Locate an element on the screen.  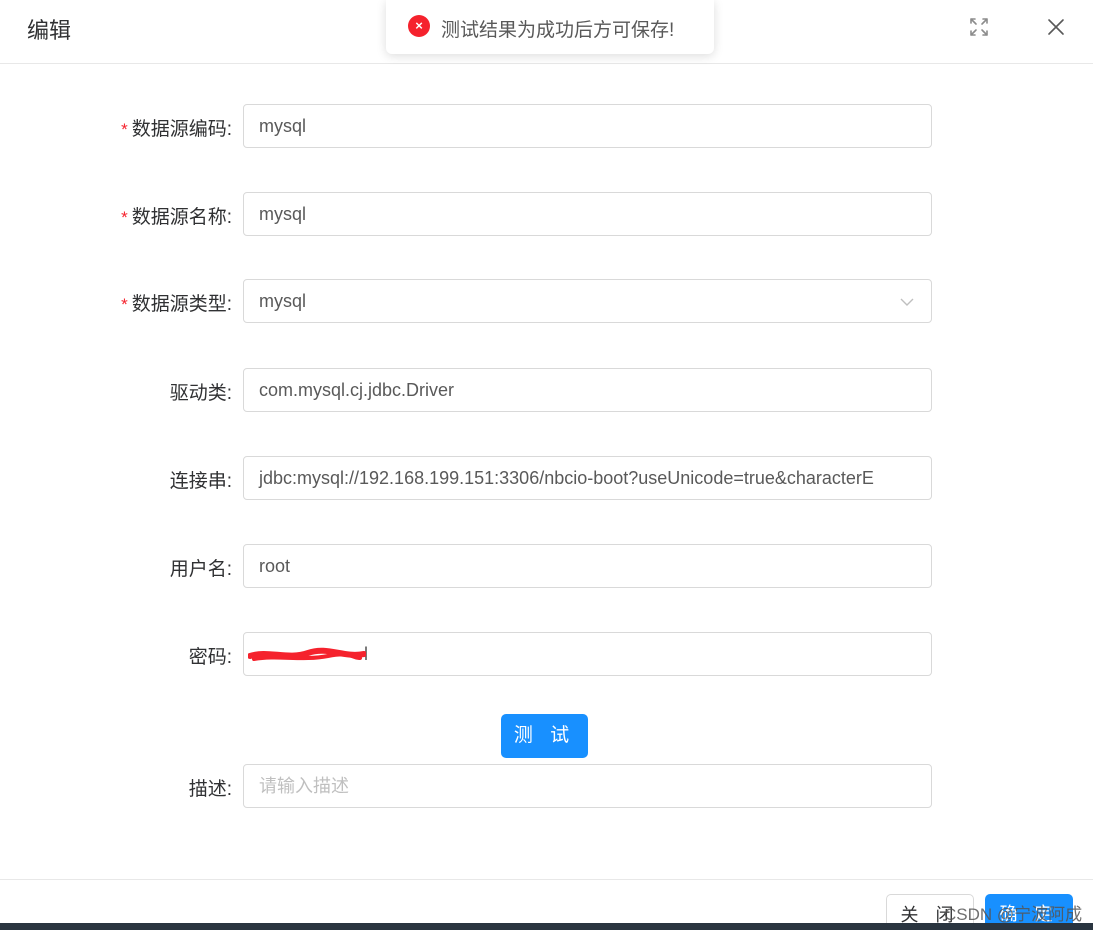
driver-class-input: com.mysql.cj.jdbc.Driver is located at coordinates (587, 390).